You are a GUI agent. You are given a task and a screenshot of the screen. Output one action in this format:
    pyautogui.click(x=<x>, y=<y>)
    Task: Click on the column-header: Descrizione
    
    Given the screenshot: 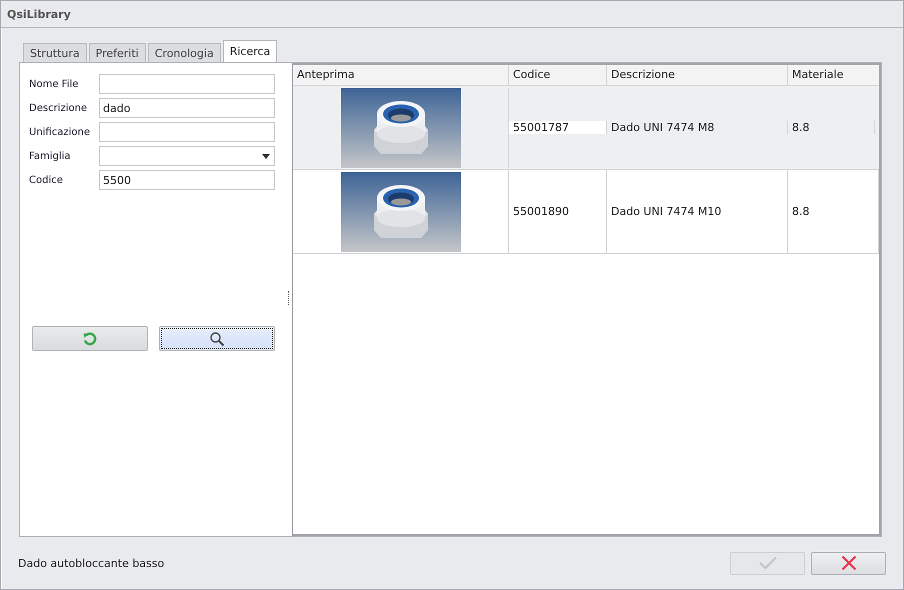 What is the action you would take?
    pyautogui.click(x=697, y=75)
    